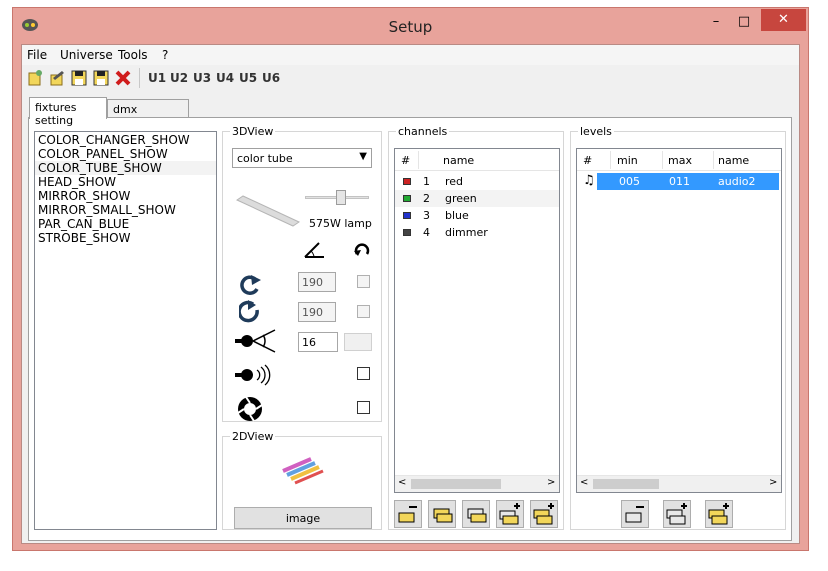 The image size is (828, 571). I want to click on view3d-group: 3DView color tube ▼ 575W lamp 190 190 16, so click(302, 273).